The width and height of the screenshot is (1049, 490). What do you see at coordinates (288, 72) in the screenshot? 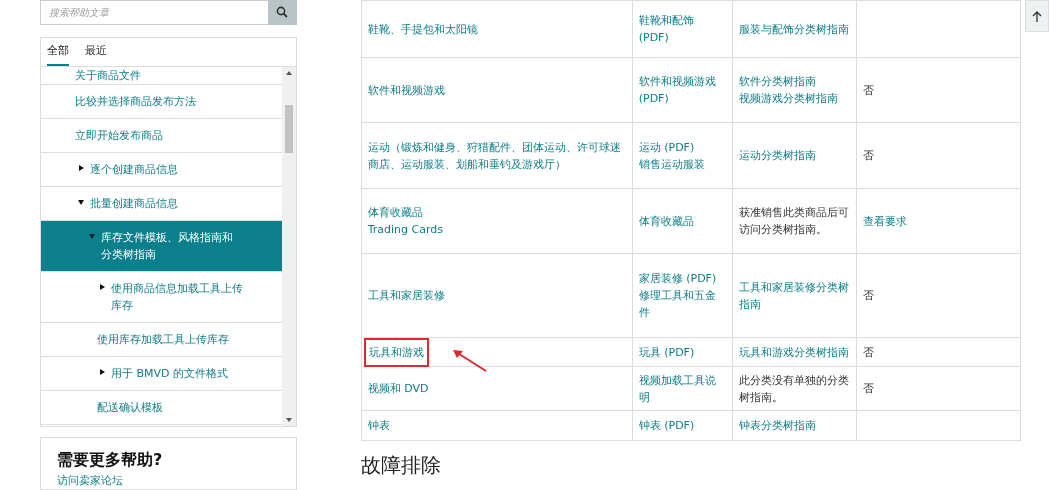
I see `scroll-up-icon` at bounding box center [288, 72].